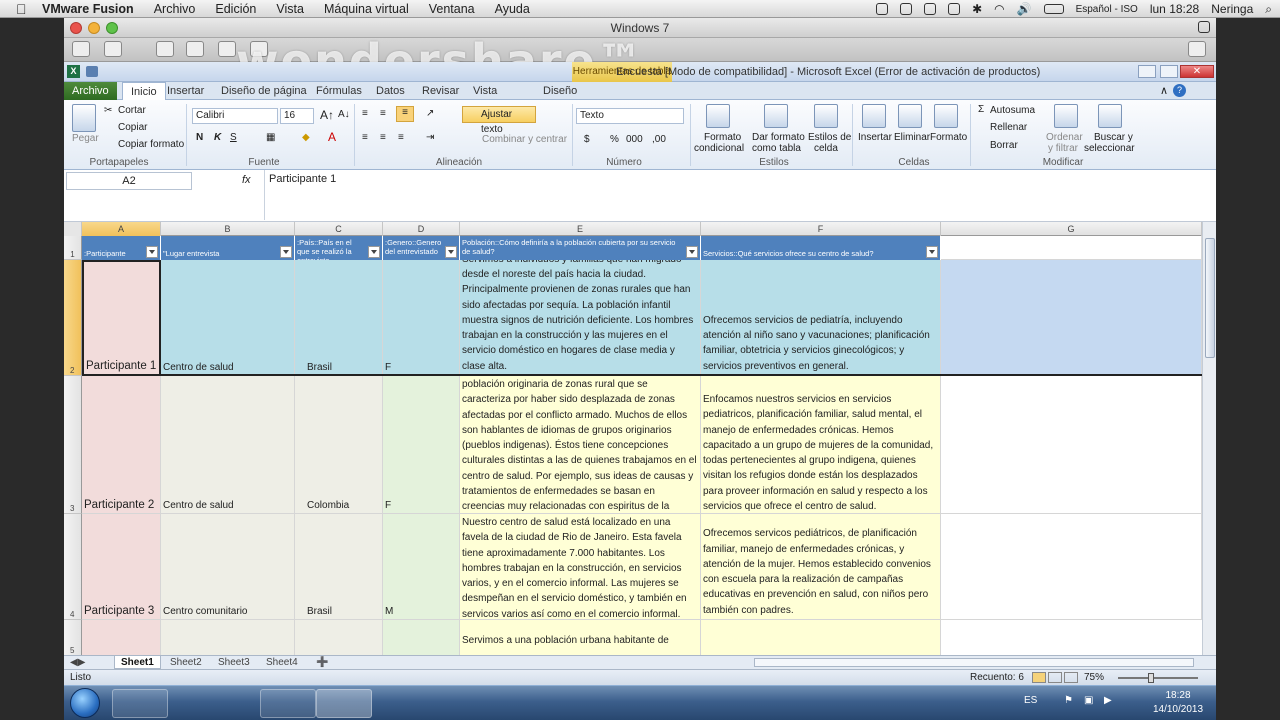 The image size is (1280, 720). I want to click on table-format-icon, so click(776, 116).